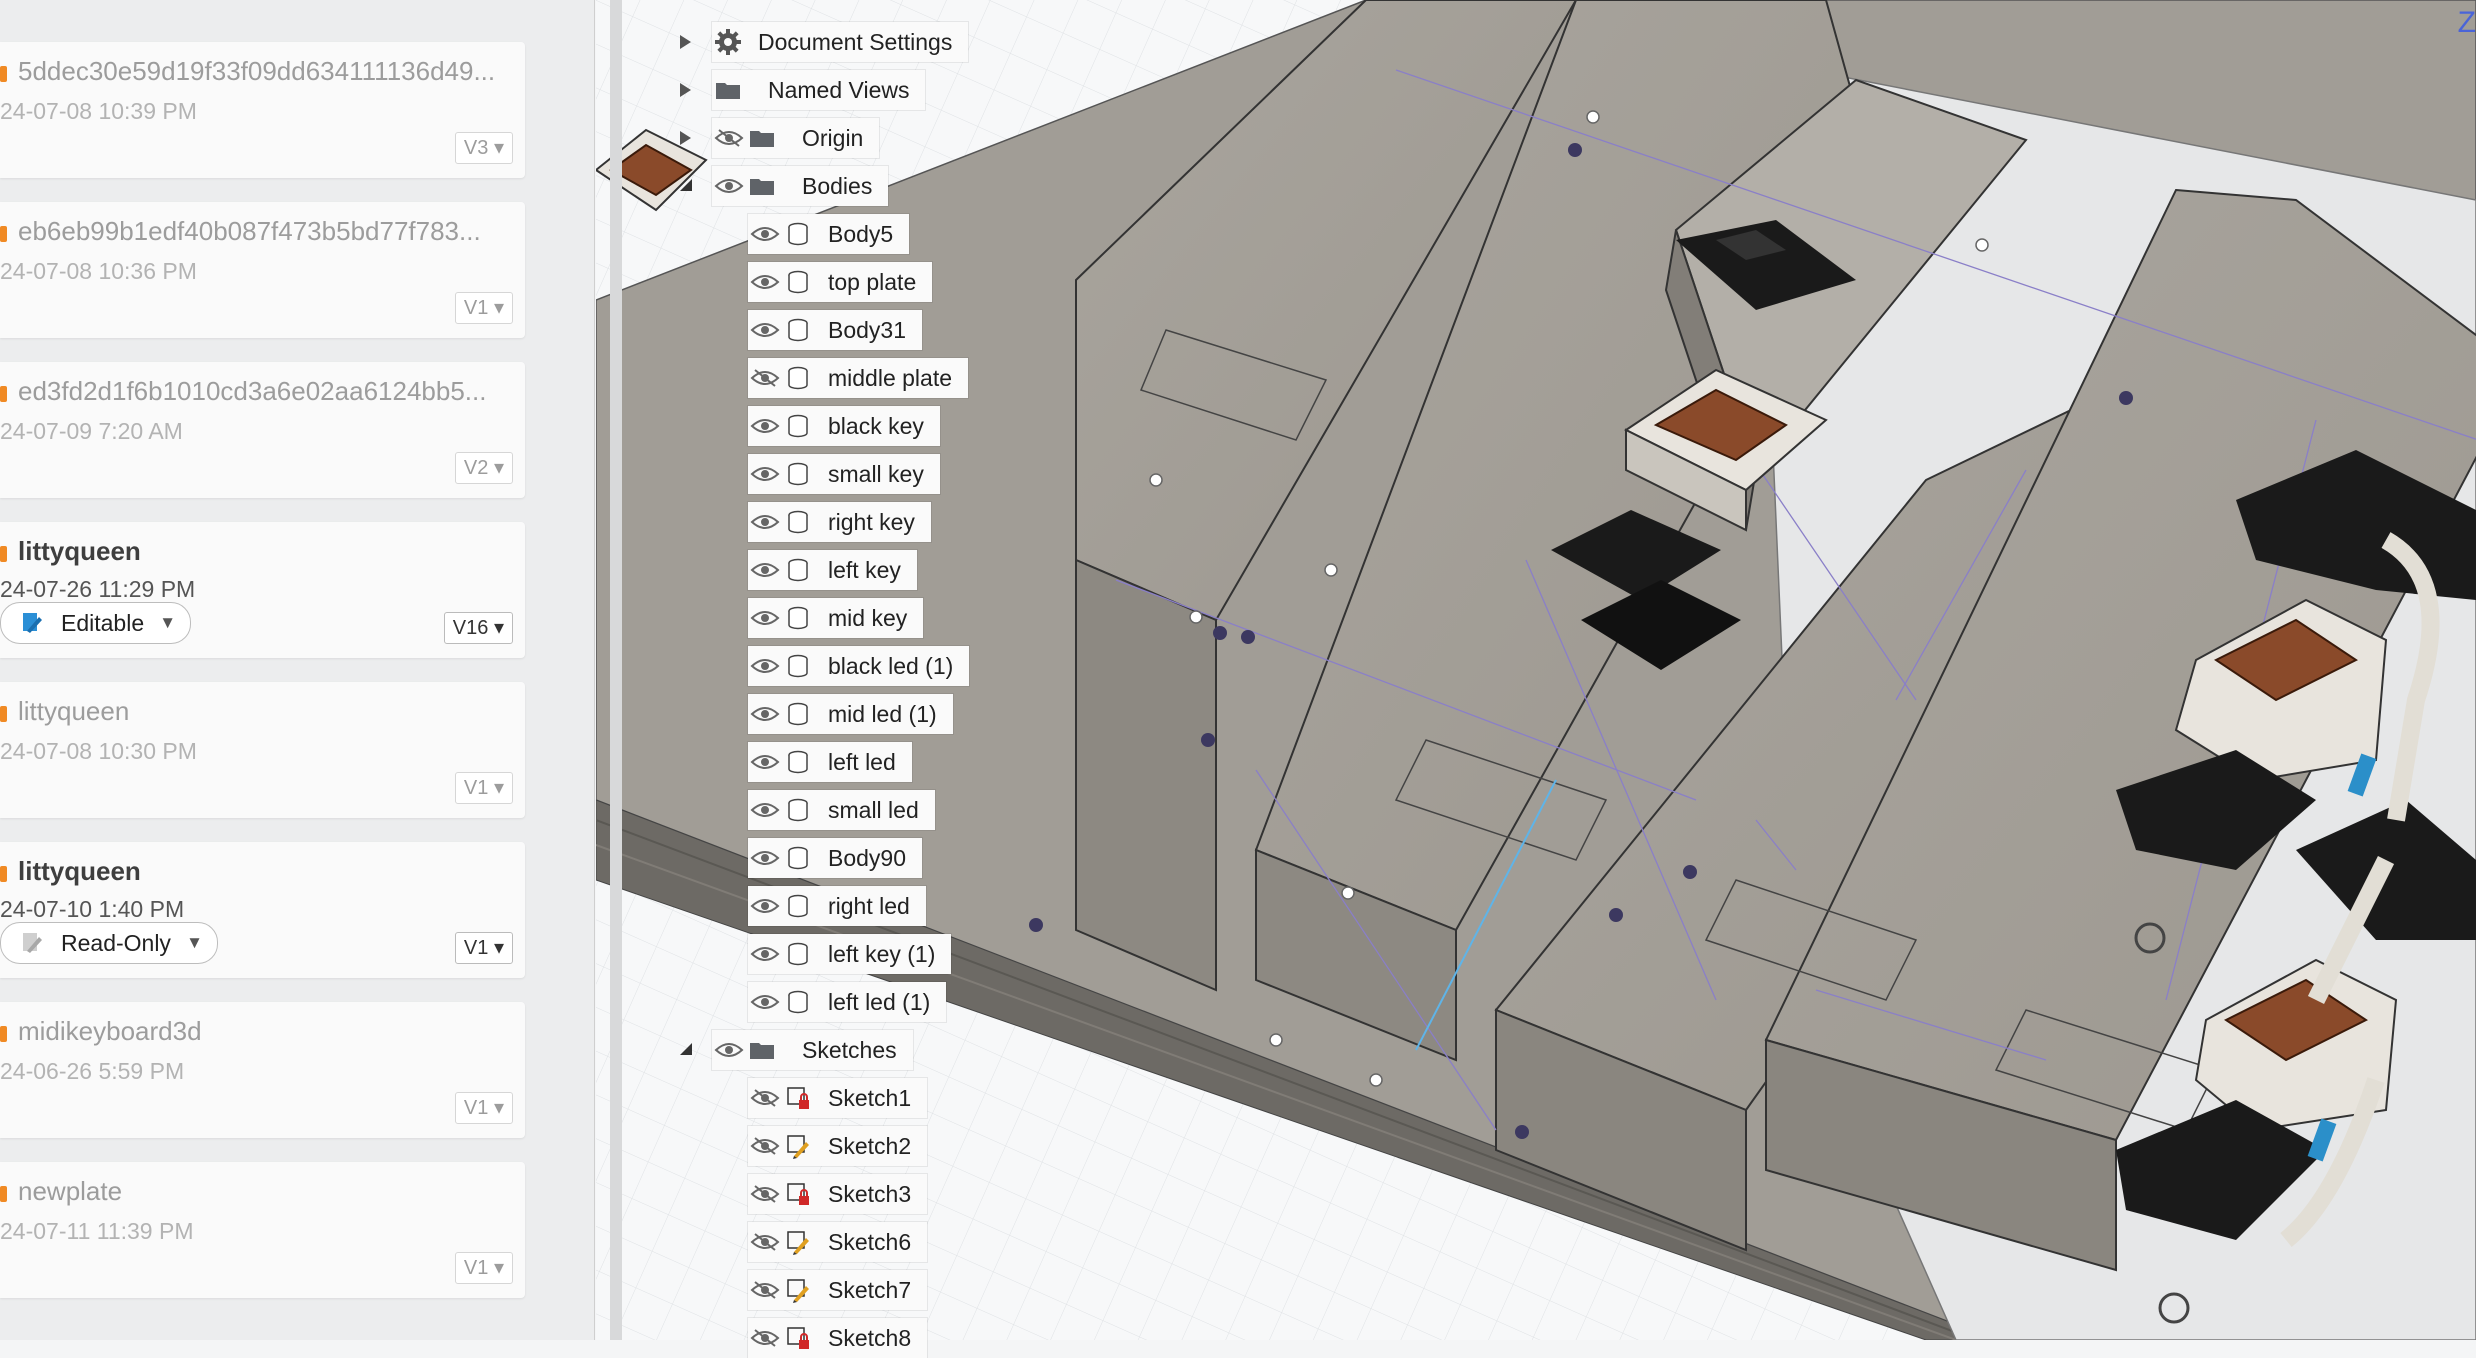 Image resolution: width=2476 pixels, height=1358 pixels. Describe the element at coordinates (262, 590) in the screenshot. I see `design-card: littyqueen 24-07-26 11:29 PM Editable ▼ V16` at that location.